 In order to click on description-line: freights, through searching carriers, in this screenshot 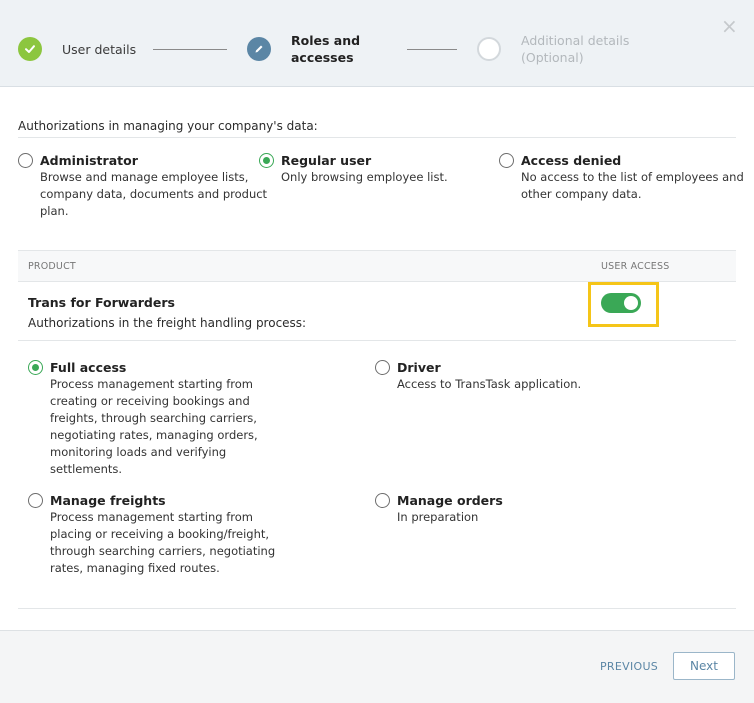, I will do `click(153, 418)`.